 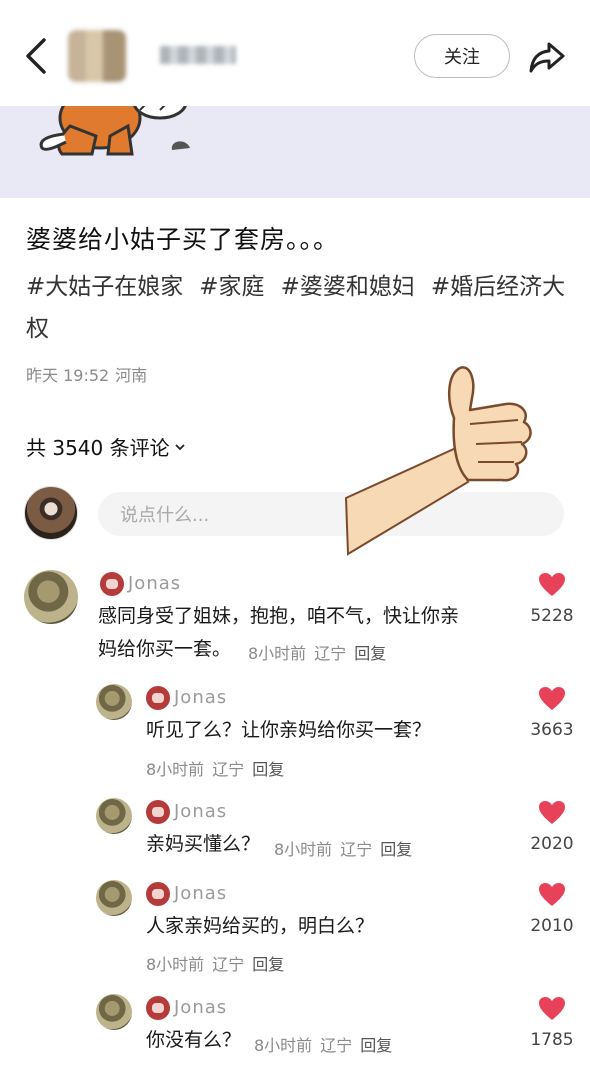 What do you see at coordinates (552, 926) in the screenshot?
I see `like-count: 2010` at bounding box center [552, 926].